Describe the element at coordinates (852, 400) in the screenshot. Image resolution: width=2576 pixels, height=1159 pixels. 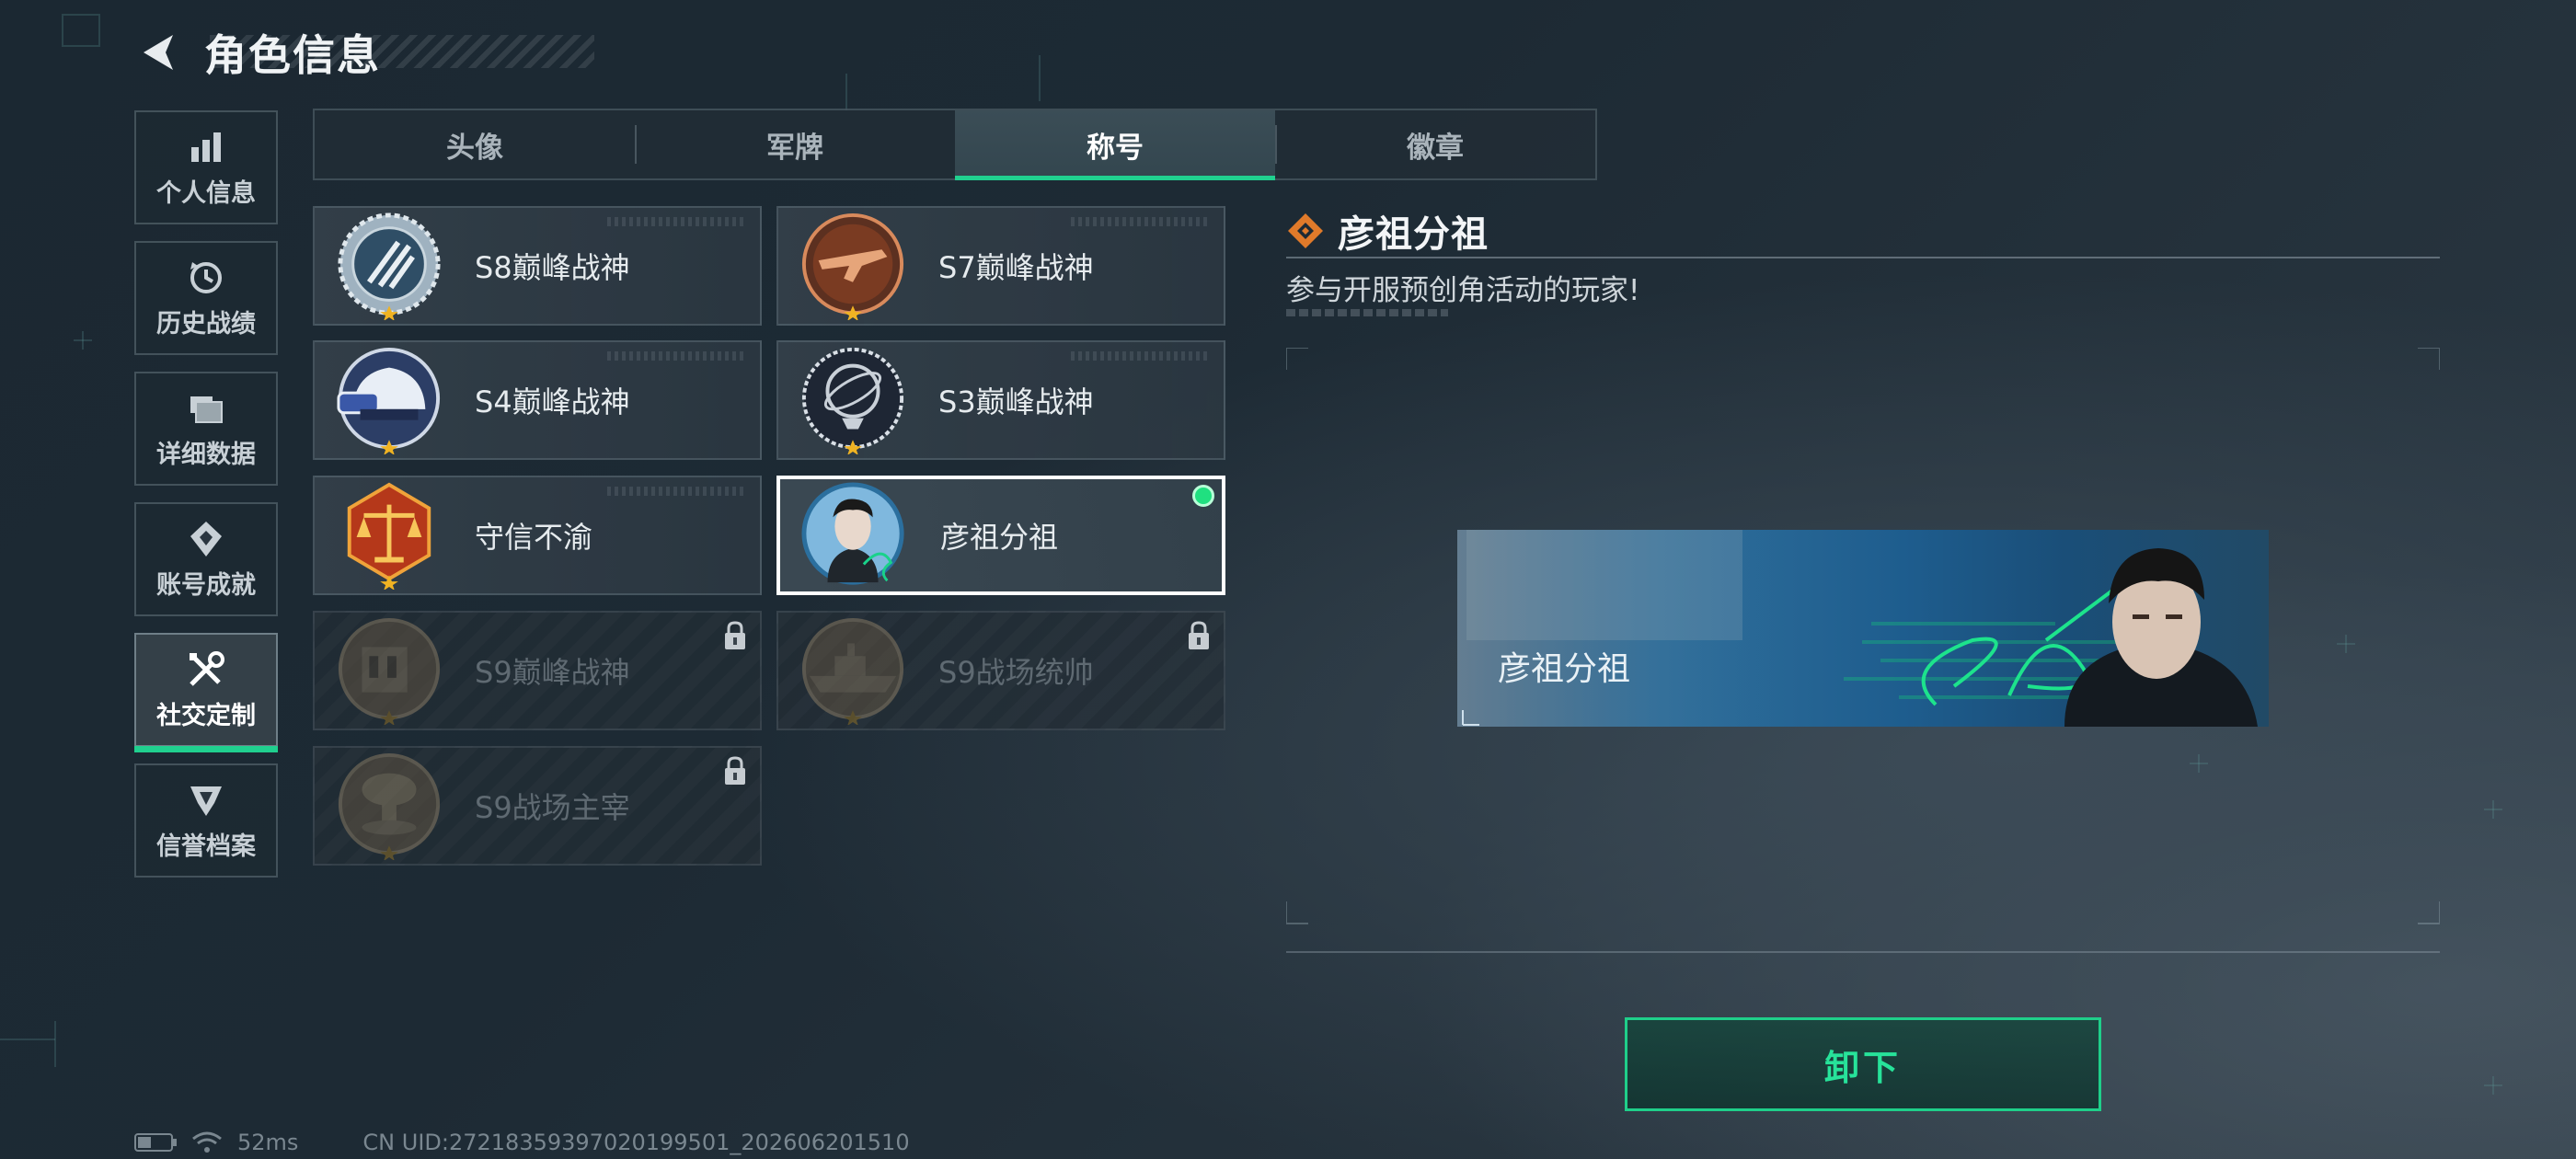
I see `s3-emblem-icon` at that location.